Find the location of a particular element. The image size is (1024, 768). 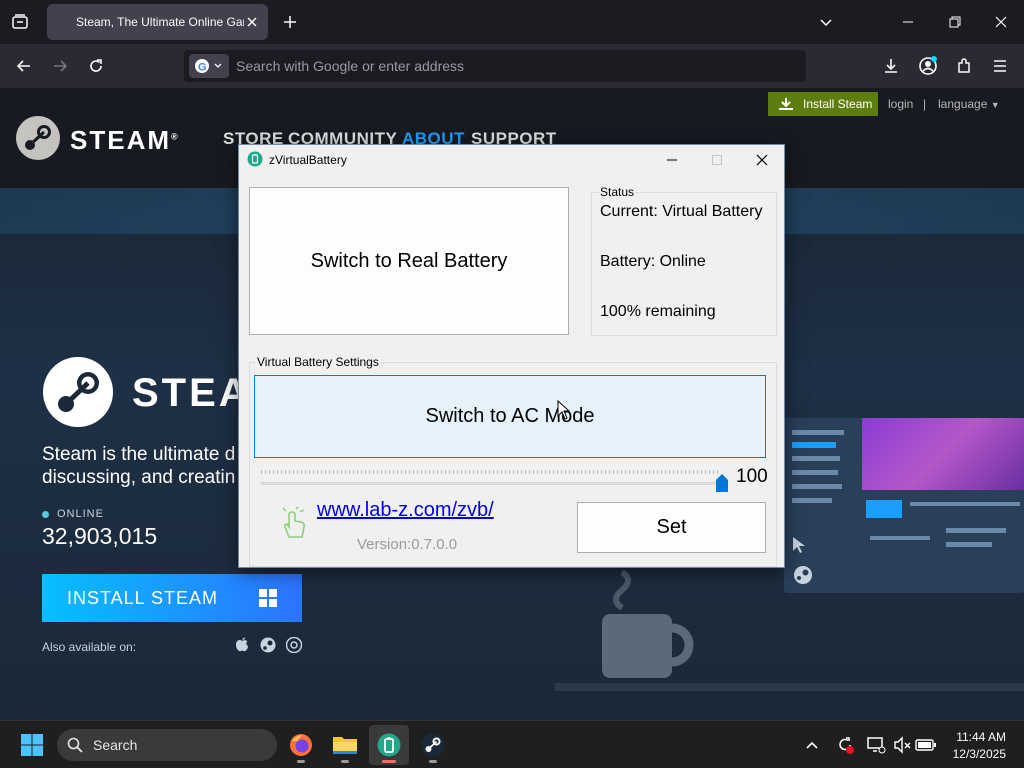

apple-icon is located at coordinates (242, 645).